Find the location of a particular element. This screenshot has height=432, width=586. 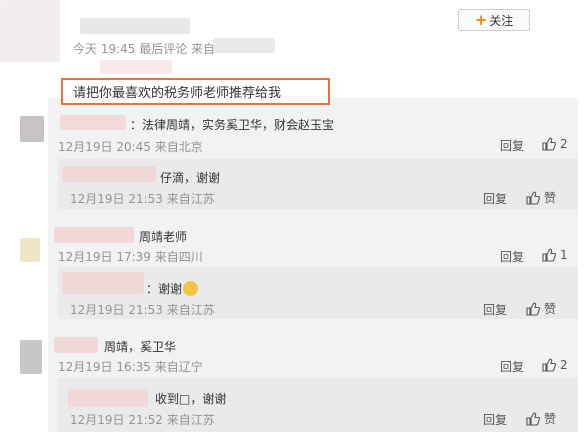

reply-time: 12月19日 21:52 来自江苏 is located at coordinates (142, 420).